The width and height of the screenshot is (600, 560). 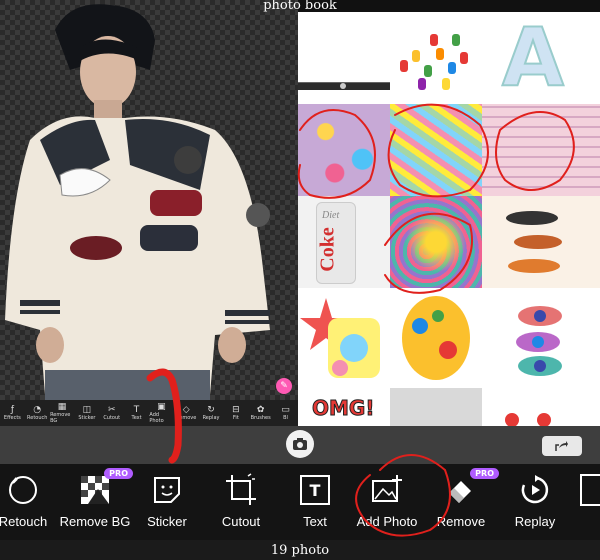 What do you see at coordinates (211, 410) in the screenshot?
I see `replay-icon: ↻` at bounding box center [211, 410].